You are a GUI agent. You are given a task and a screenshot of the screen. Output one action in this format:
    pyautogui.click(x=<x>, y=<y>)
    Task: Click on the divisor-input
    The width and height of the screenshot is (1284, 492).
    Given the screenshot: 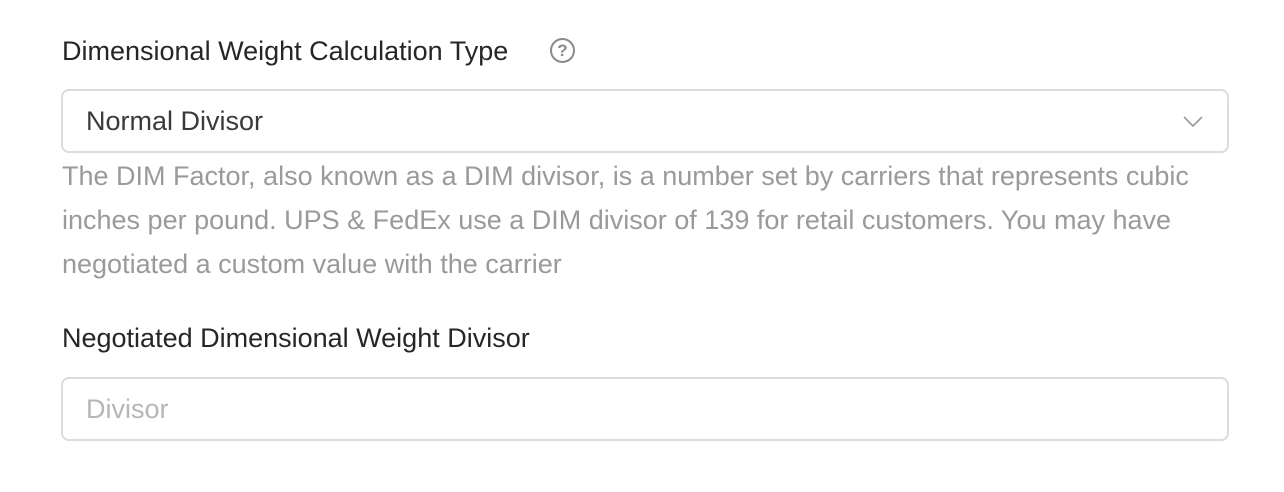 What is the action you would take?
    pyautogui.click(x=645, y=409)
    